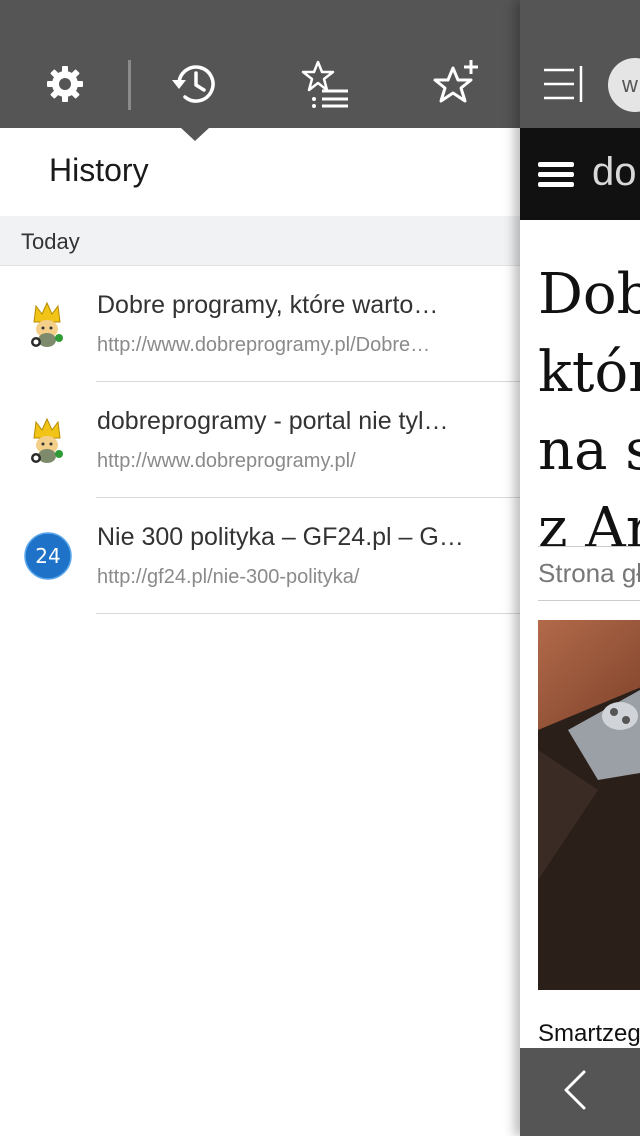 This screenshot has width=640, height=1136. What do you see at coordinates (50, 241) in the screenshot?
I see `section-header-label: Today` at bounding box center [50, 241].